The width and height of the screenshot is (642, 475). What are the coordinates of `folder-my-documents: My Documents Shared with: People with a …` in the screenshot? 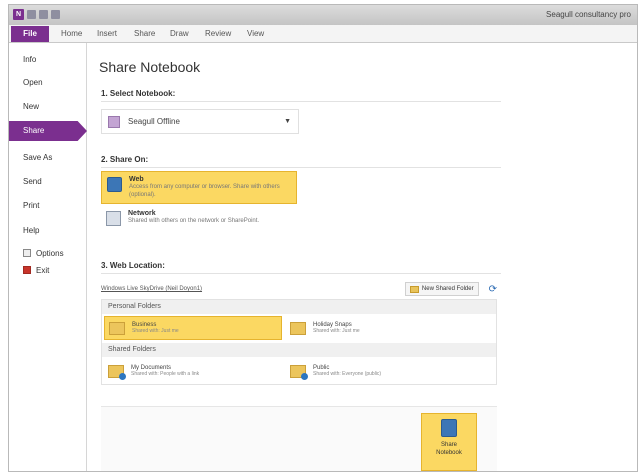 It's located at (193, 371).